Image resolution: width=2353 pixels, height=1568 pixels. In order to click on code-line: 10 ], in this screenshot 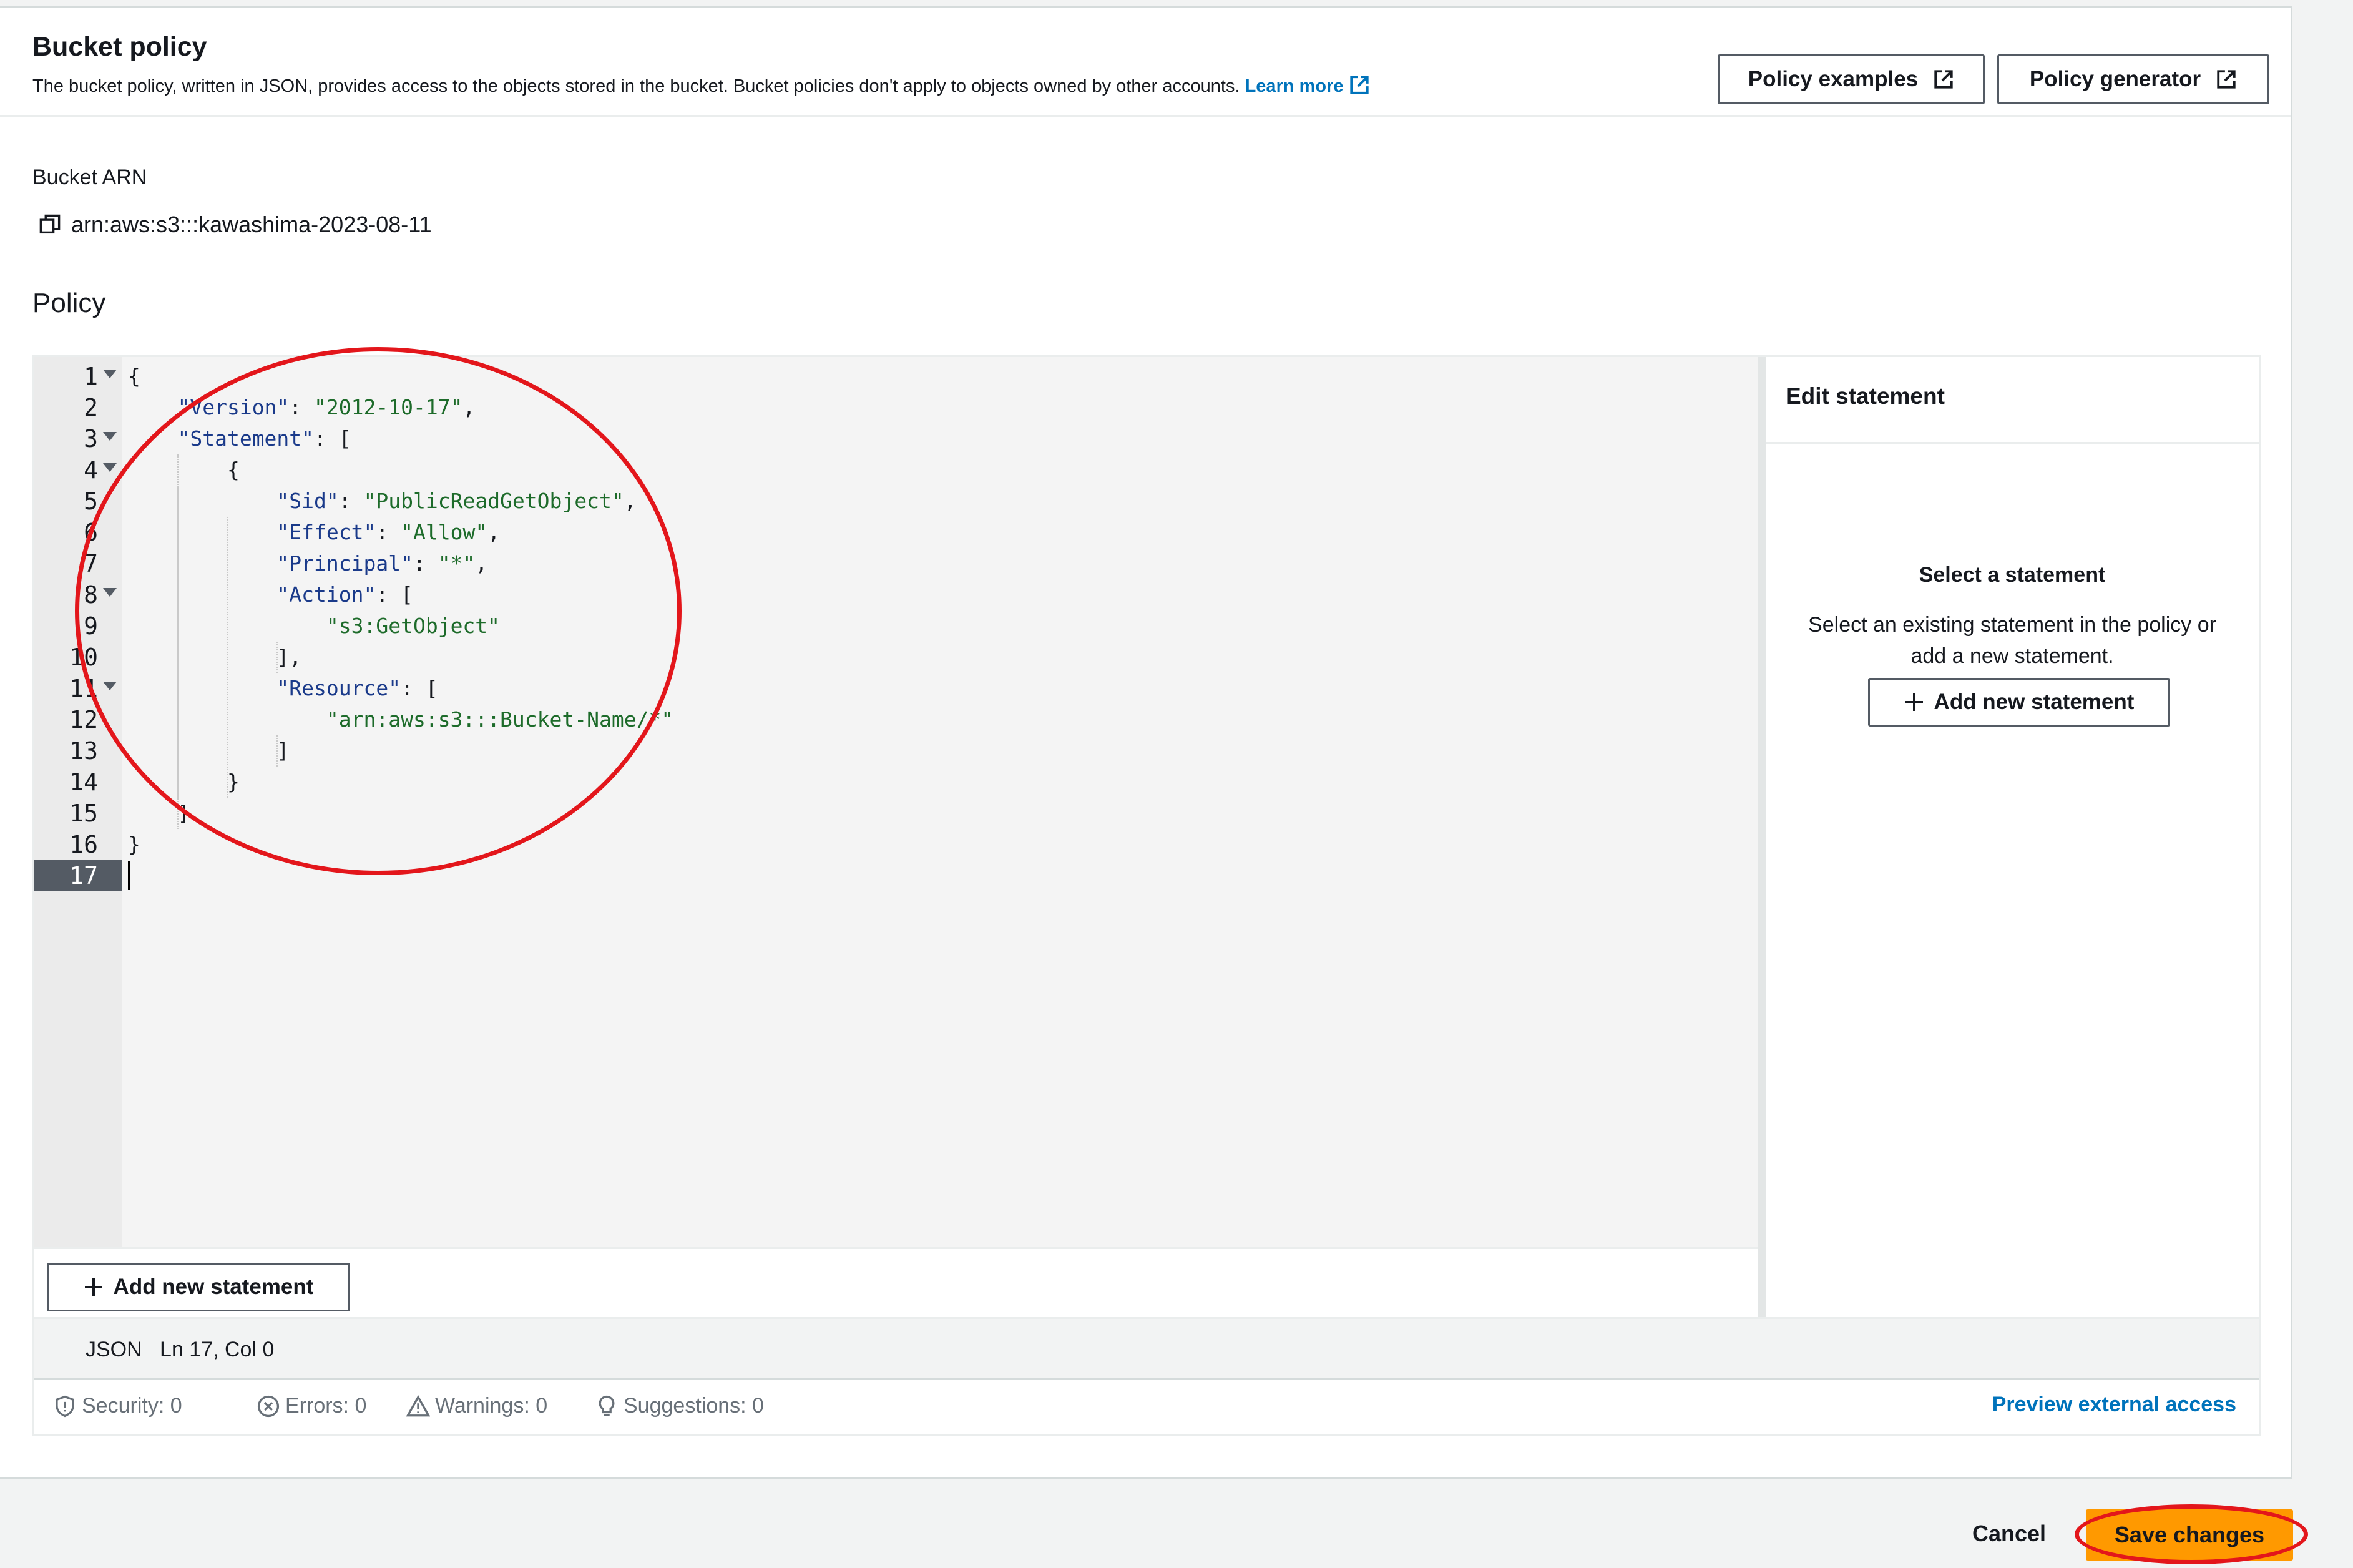, I will do `click(896, 657)`.